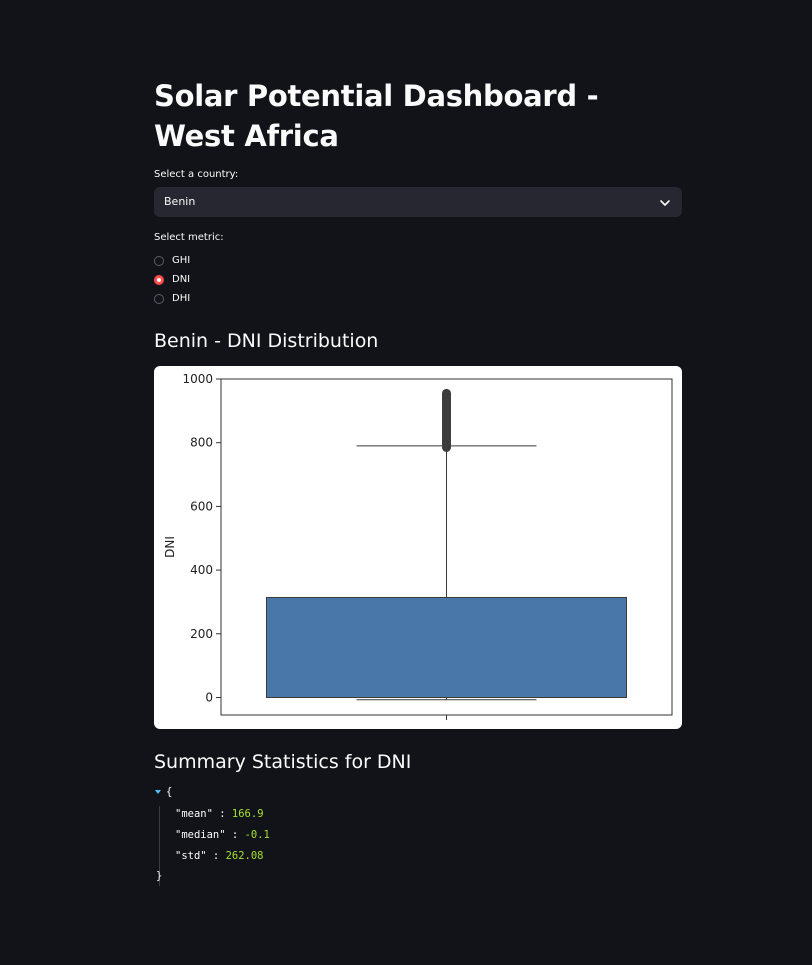 The image size is (812, 965). What do you see at coordinates (376, 116) in the screenshot?
I see `page-title: Solar Potential Dashboard - West Africa` at bounding box center [376, 116].